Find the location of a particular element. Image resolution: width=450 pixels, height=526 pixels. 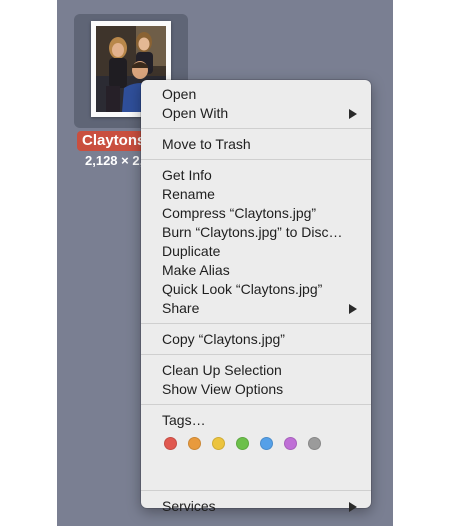

tag-orange-icon is located at coordinates (194, 443).